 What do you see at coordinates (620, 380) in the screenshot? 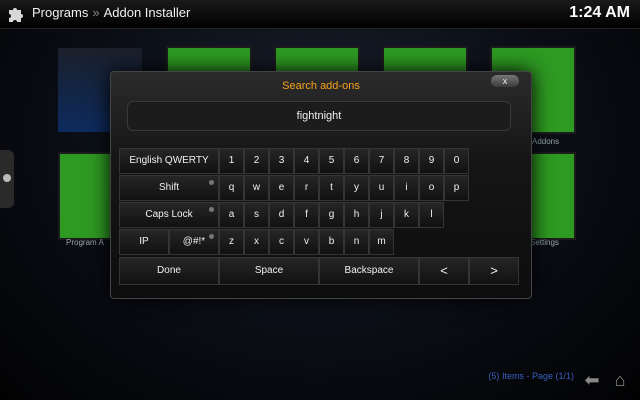
I see `home-icon: ⌂` at bounding box center [620, 380].